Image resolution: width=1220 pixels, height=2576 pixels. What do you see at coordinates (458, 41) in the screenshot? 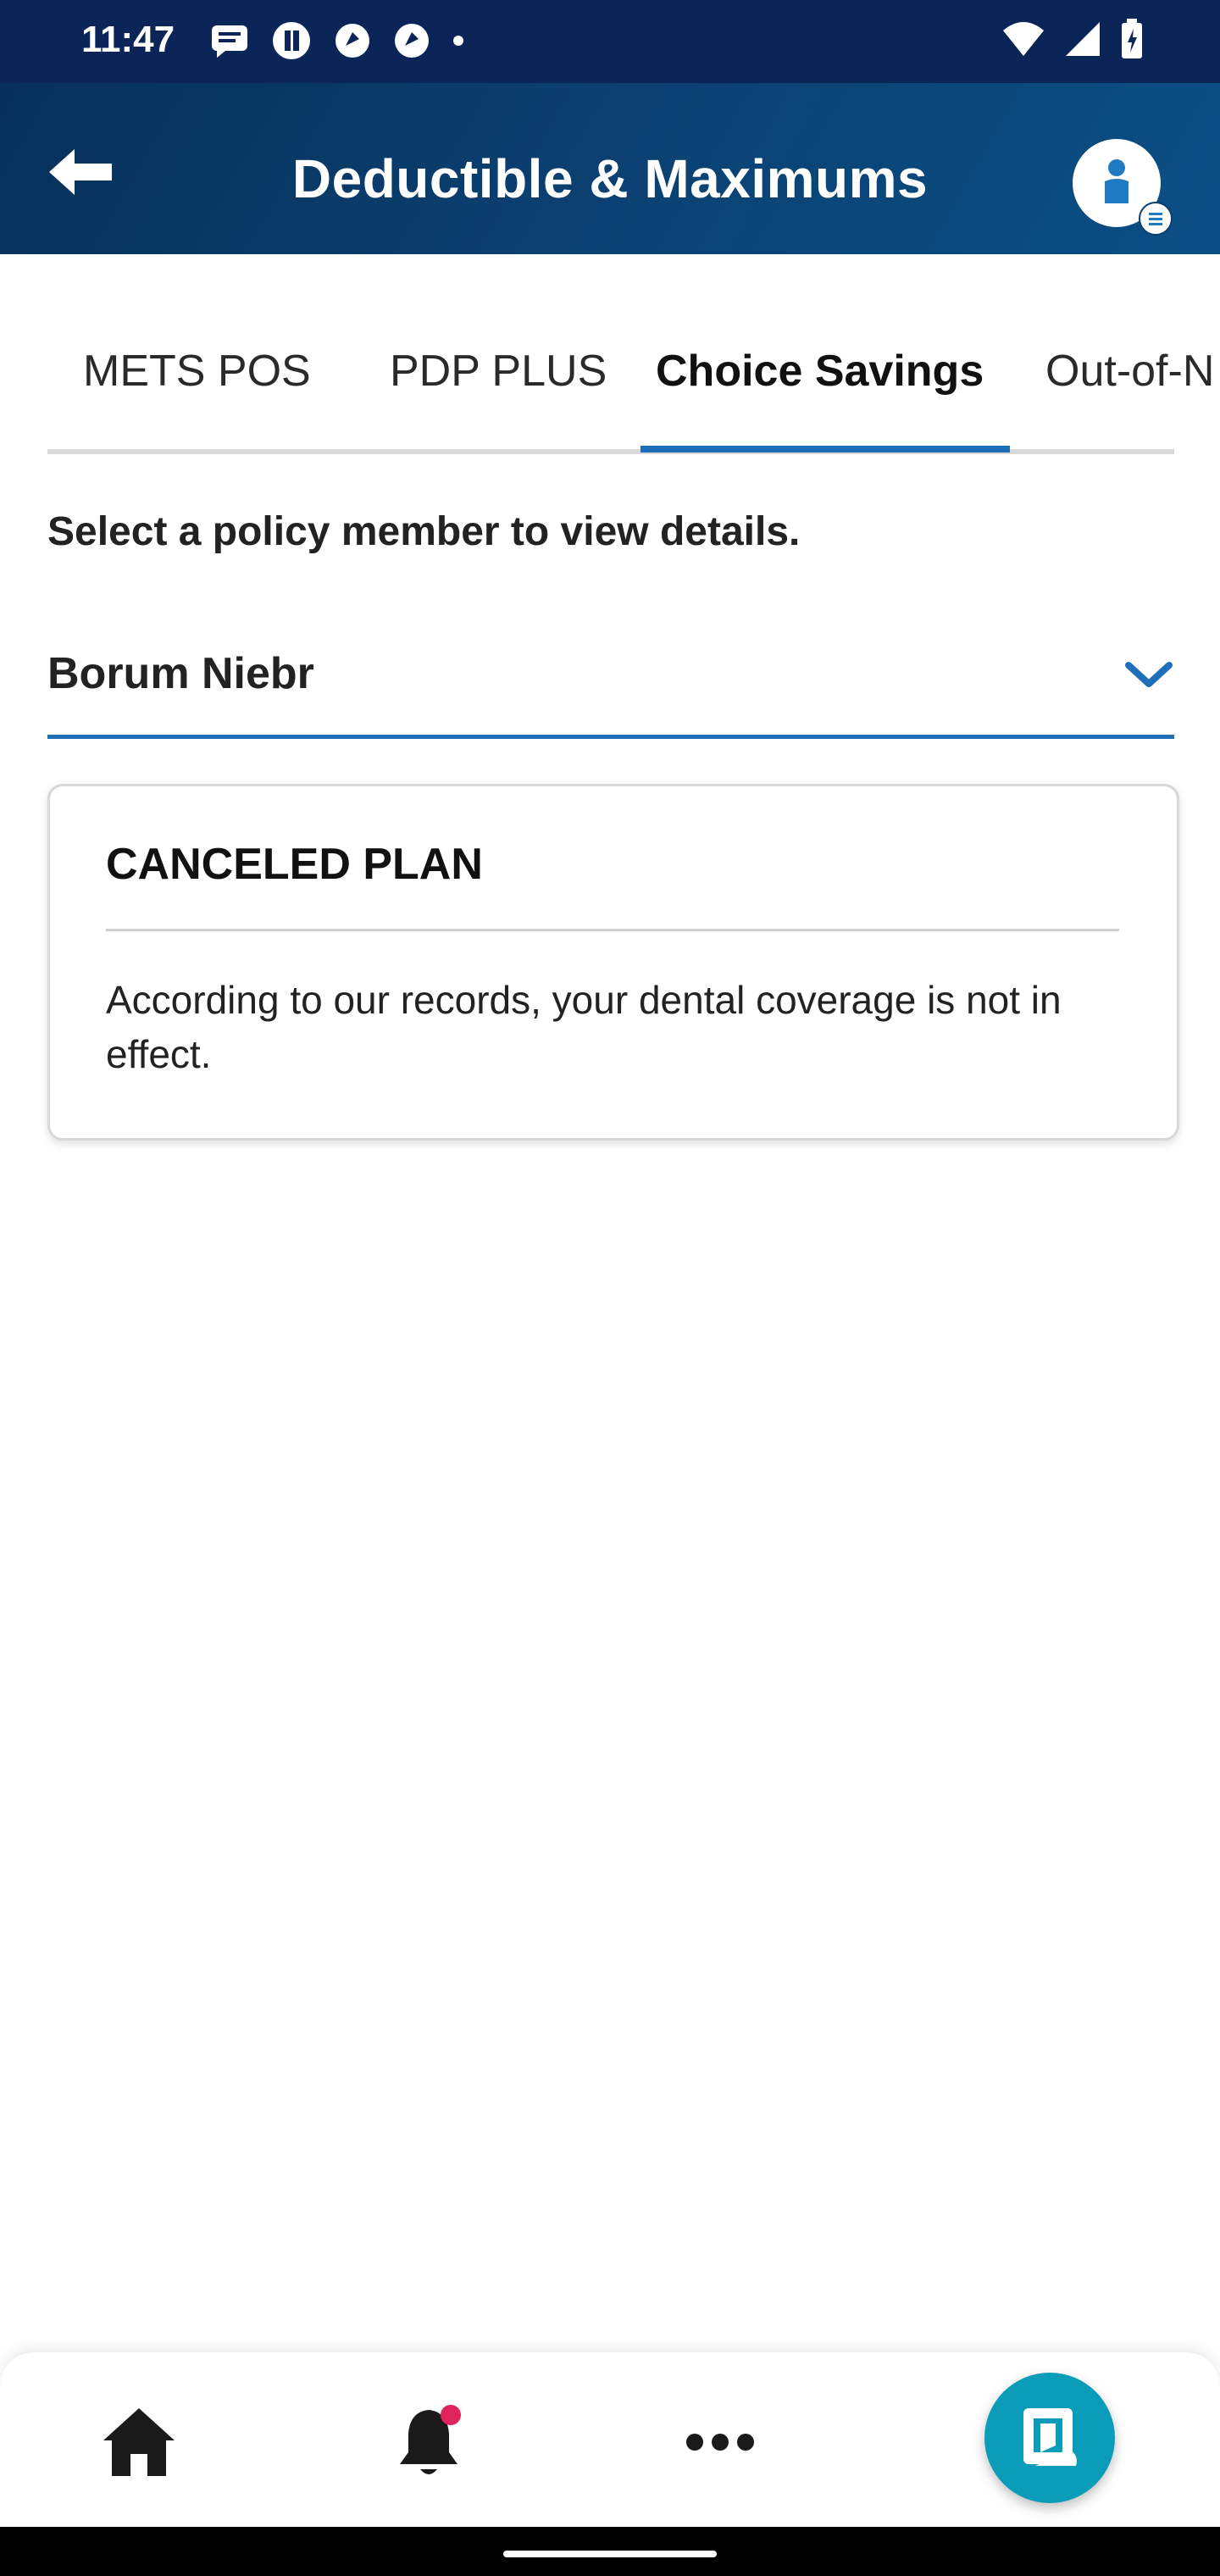
I see `dot-icon` at bounding box center [458, 41].